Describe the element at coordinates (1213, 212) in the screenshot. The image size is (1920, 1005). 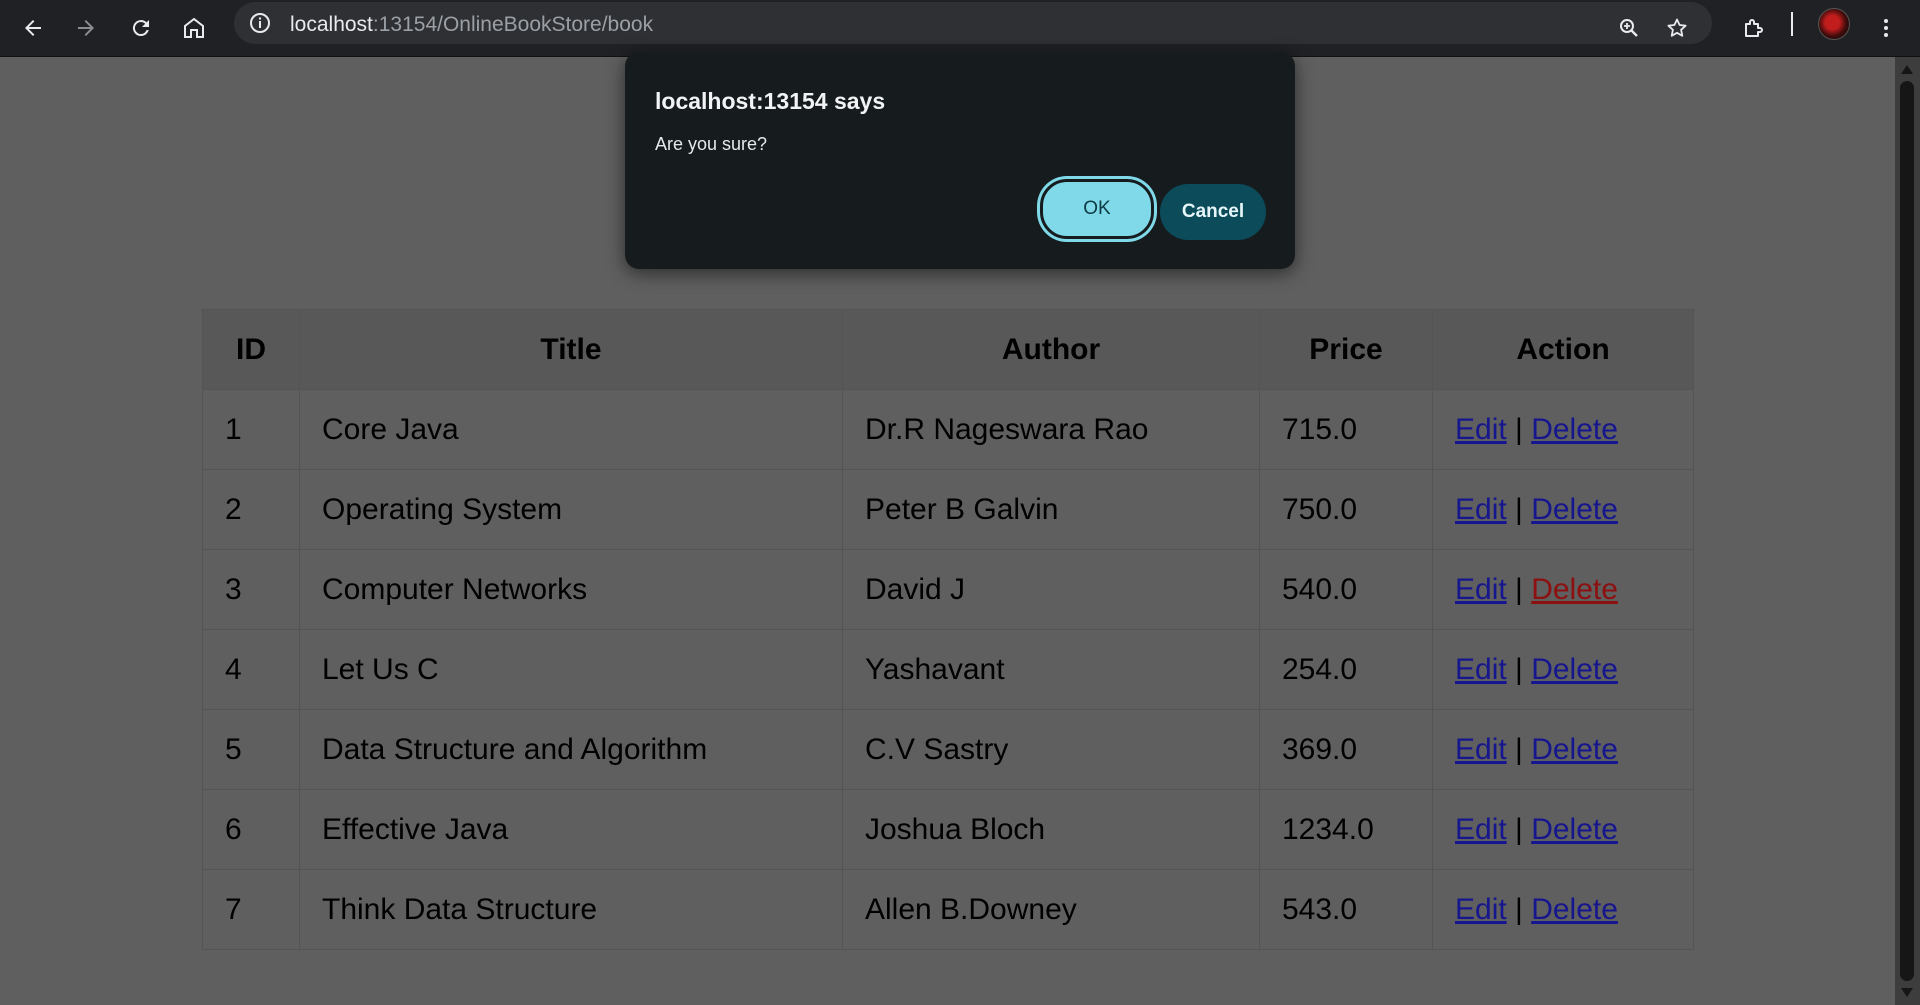
I see `cancel-button: Cancel` at that location.